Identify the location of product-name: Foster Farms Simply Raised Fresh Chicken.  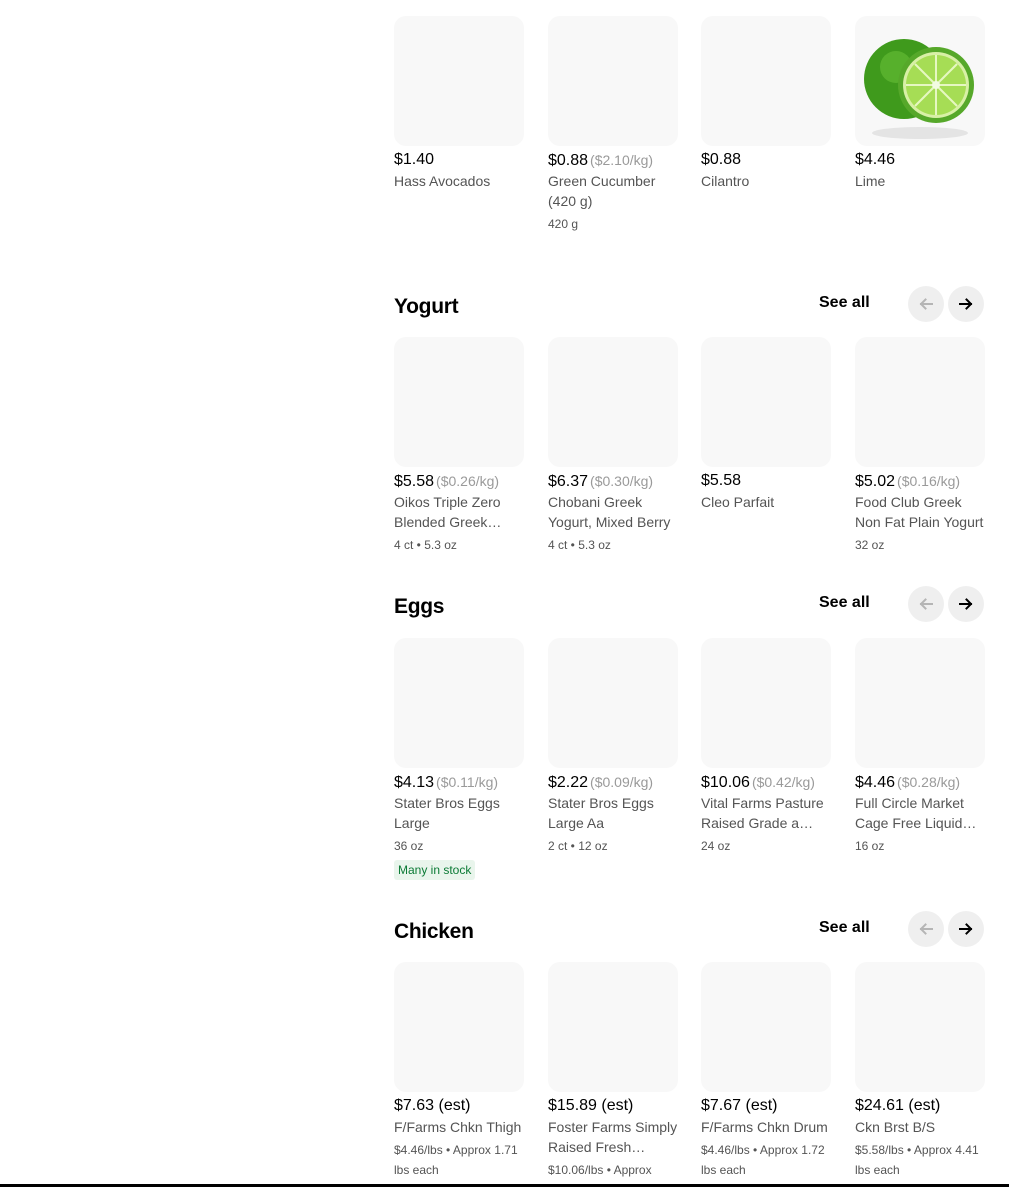
(613, 1137).